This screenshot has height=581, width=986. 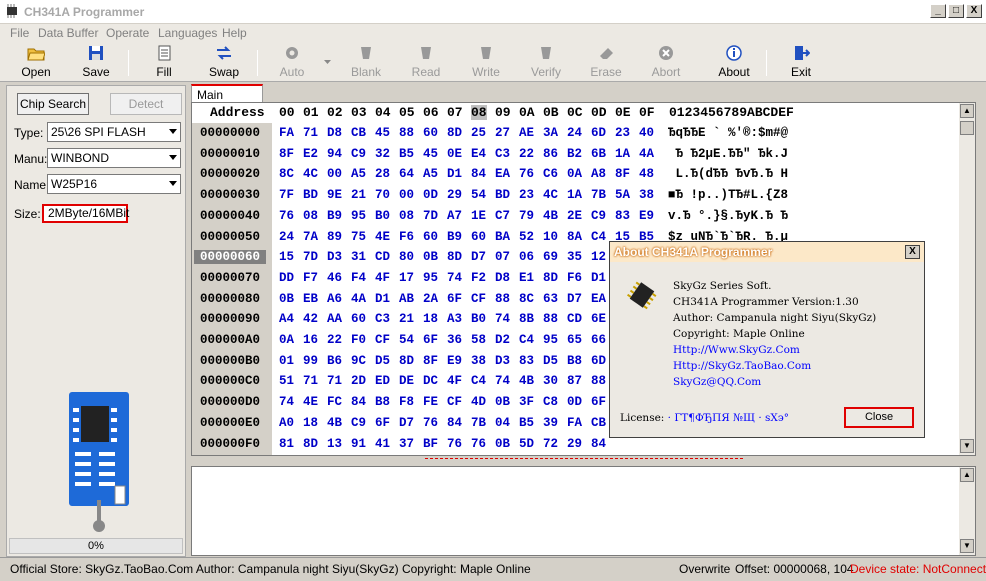 What do you see at coordinates (478, 216) in the screenshot?
I see `hex-byte: 1E` at bounding box center [478, 216].